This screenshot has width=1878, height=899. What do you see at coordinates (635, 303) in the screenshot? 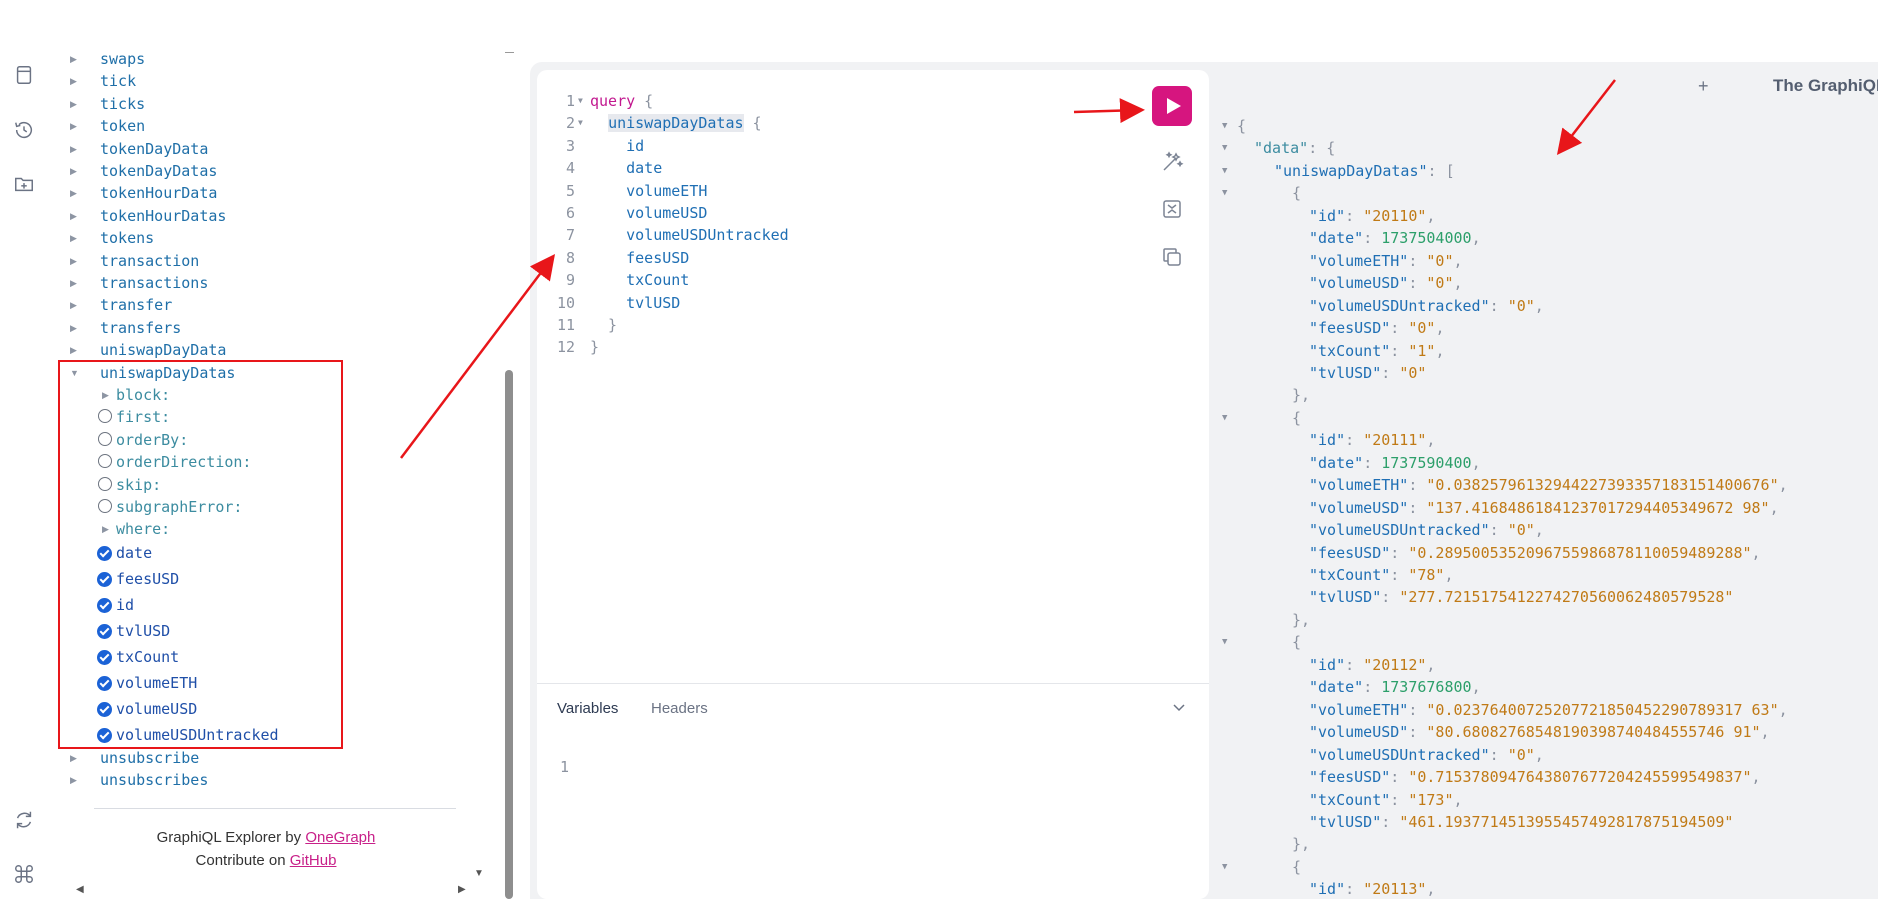
I see `code-line: tvlUSD` at bounding box center [635, 303].